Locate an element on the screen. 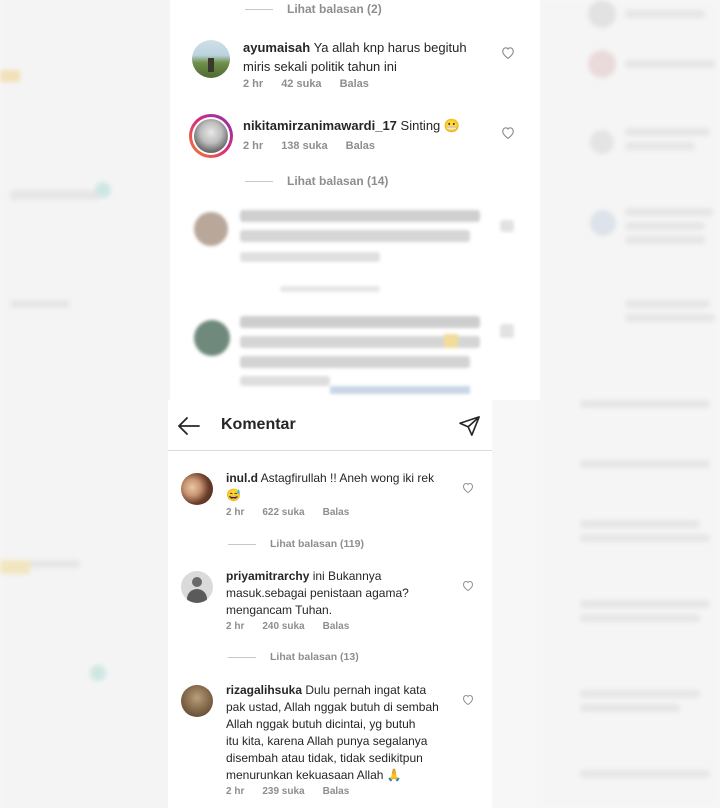 Image resolution: width=720 pixels, height=808 pixels. arrow-left-icon is located at coordinates (189, 426).